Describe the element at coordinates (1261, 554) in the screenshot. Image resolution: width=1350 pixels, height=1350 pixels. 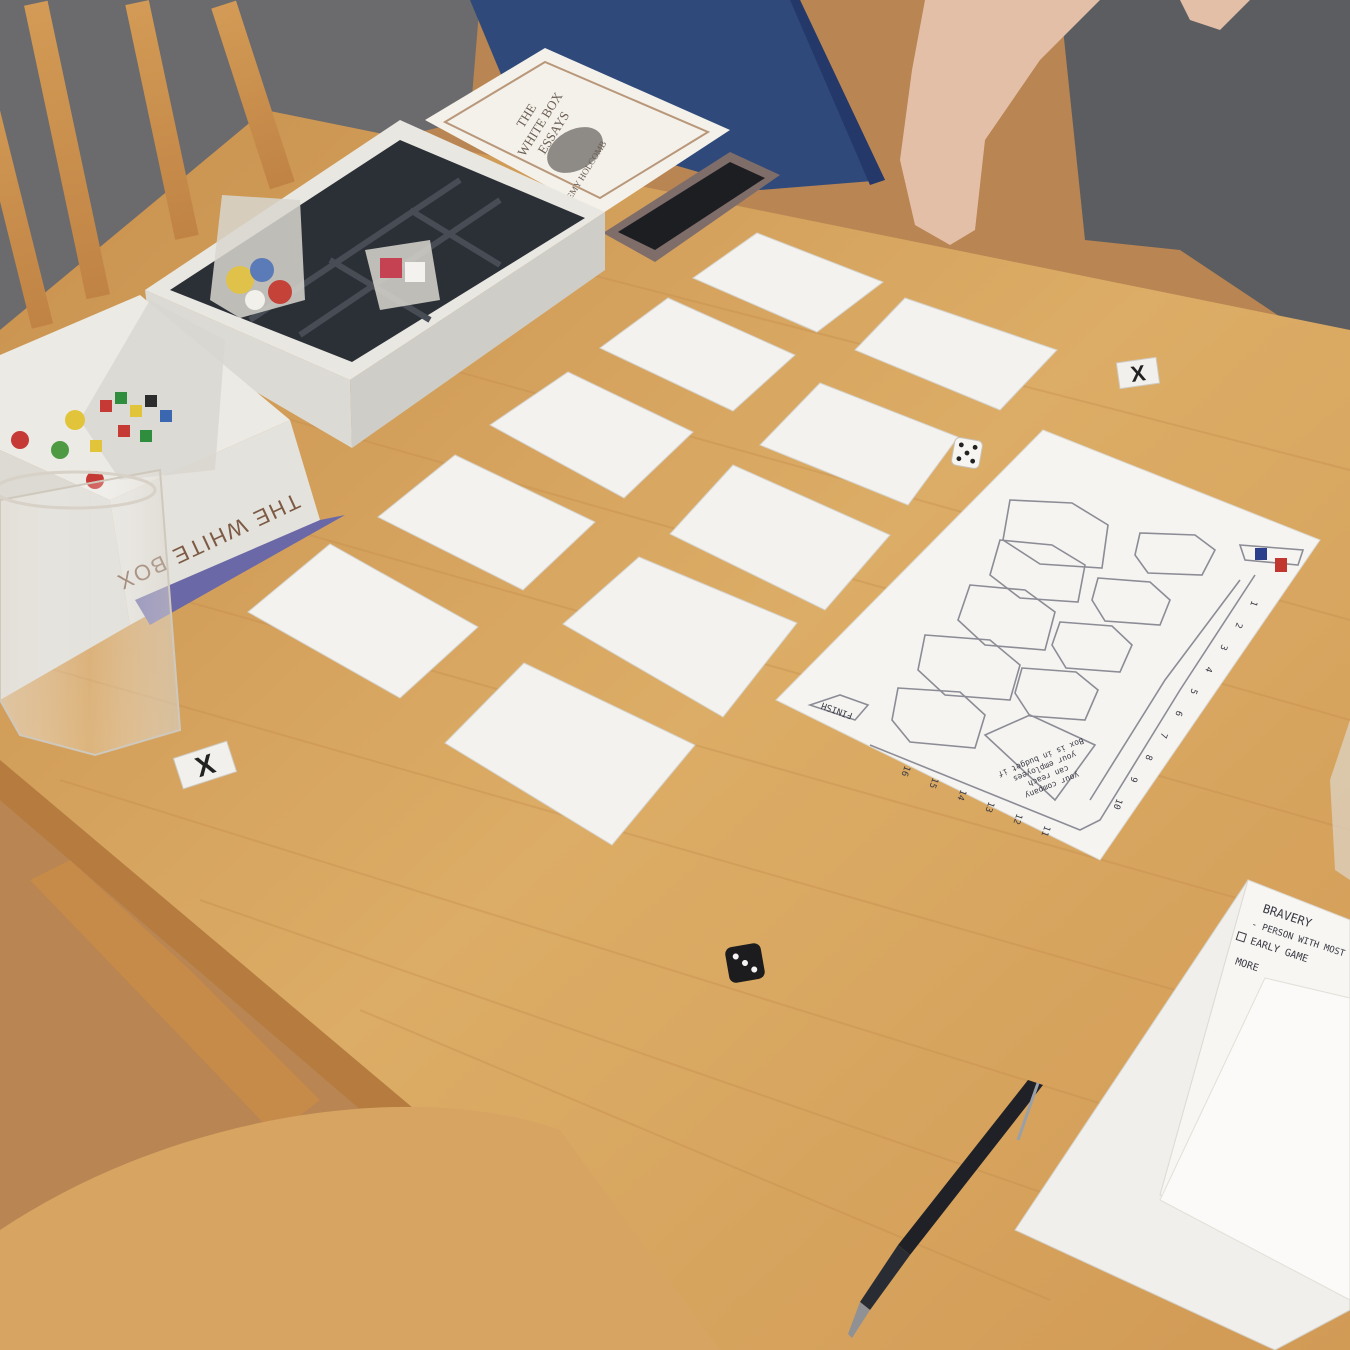
I see `player-pawn-blue` at that location.